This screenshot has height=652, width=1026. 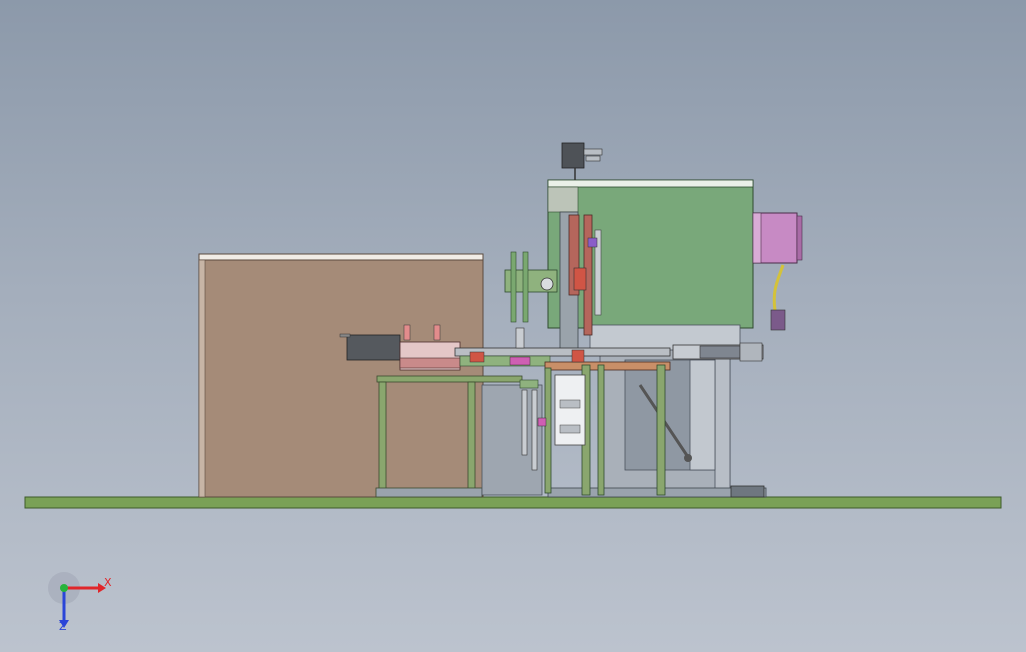 What do you see at coordinates (513, 502) in the screenshot?
I see `base-plate` at bounding box center [513, 502].